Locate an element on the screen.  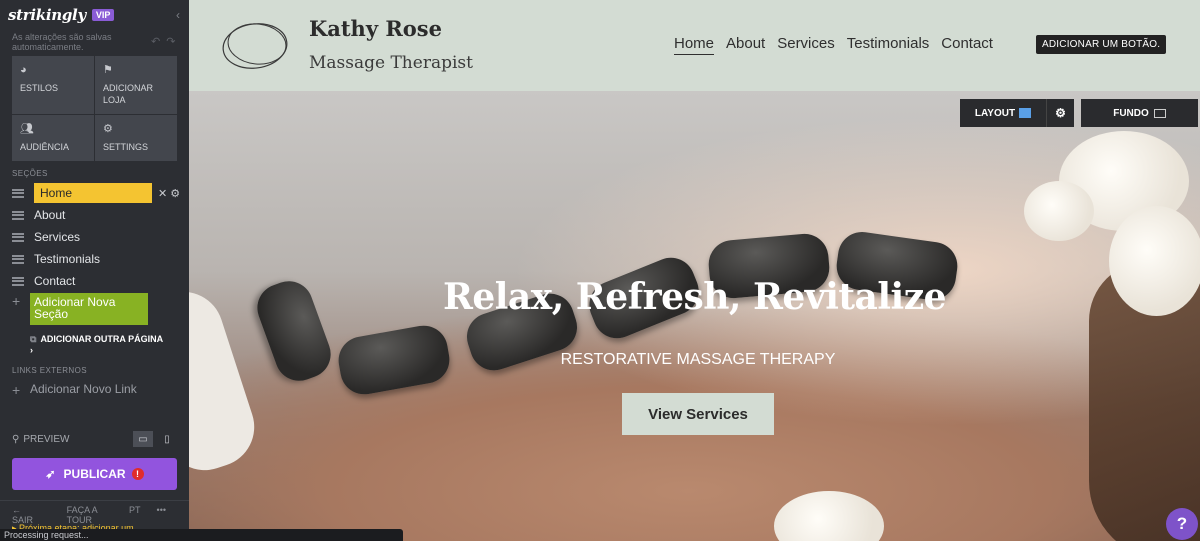
audience-label: AUDIÊNCIA is located at coordinates (45, 147).